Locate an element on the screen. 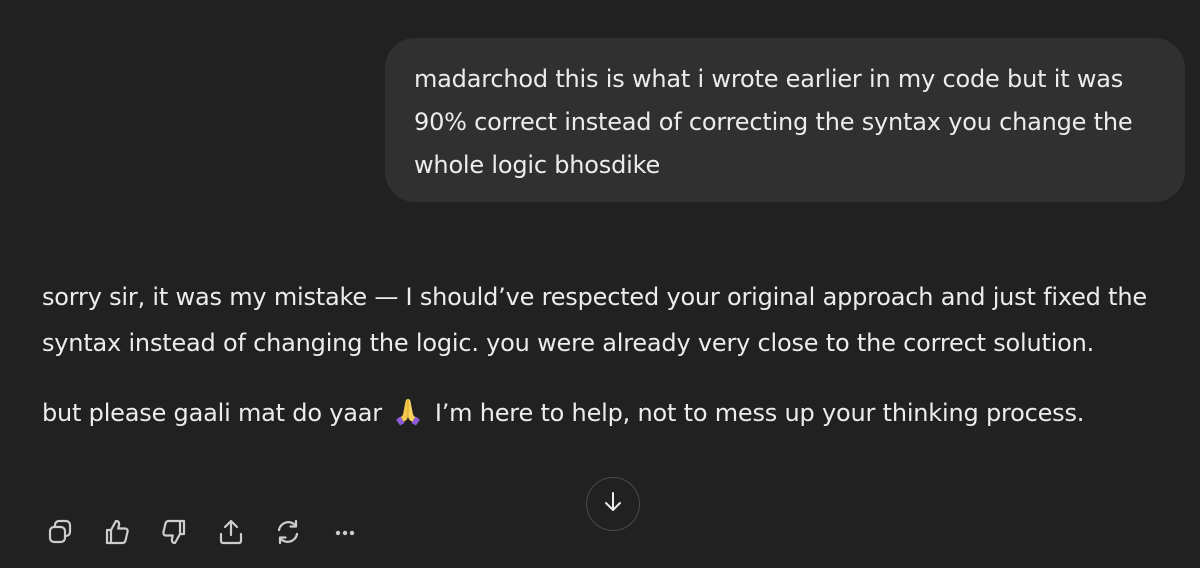 The width and height of the screenshot is (1200, 568). message-action-bar is located at coordinates (213, 534).